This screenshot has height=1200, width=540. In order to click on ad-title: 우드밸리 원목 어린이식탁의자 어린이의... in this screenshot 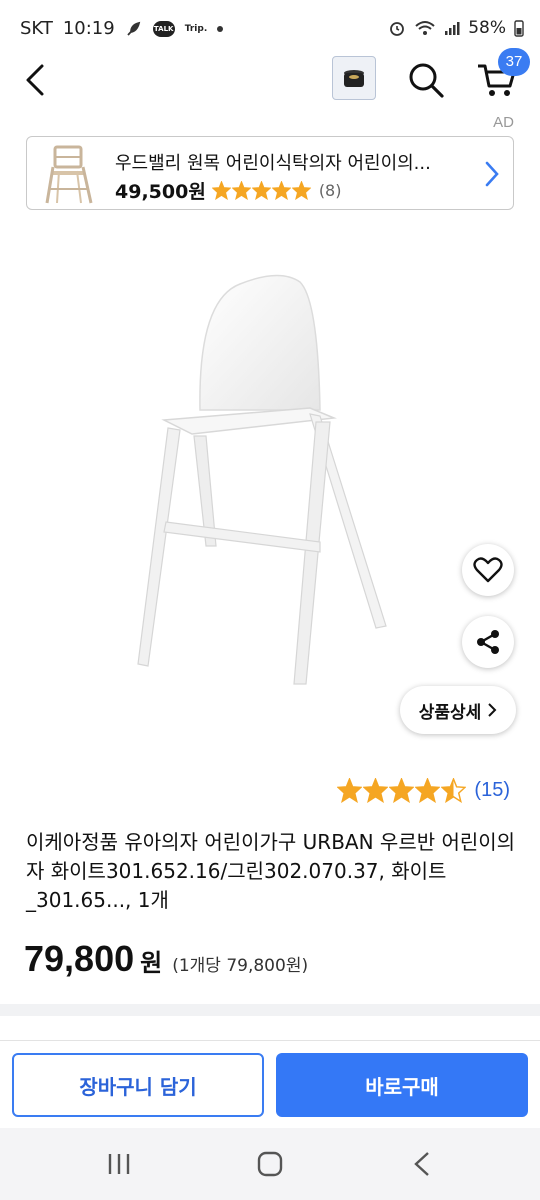, I will do `click(273, 163)`.